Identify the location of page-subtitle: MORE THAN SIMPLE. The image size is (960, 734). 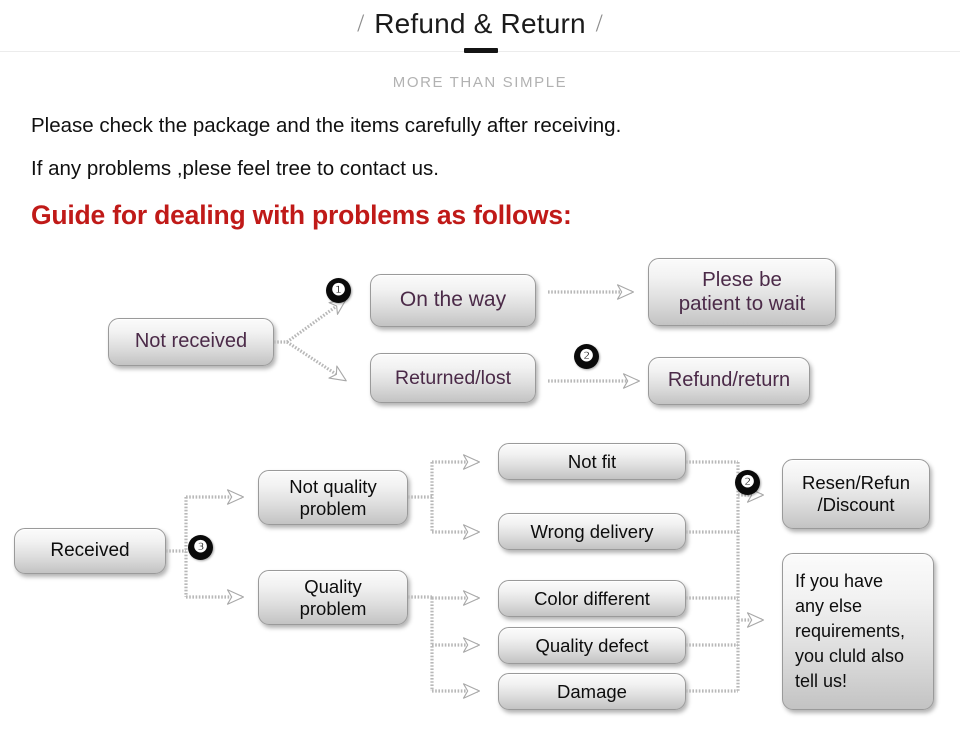
(480, 82).